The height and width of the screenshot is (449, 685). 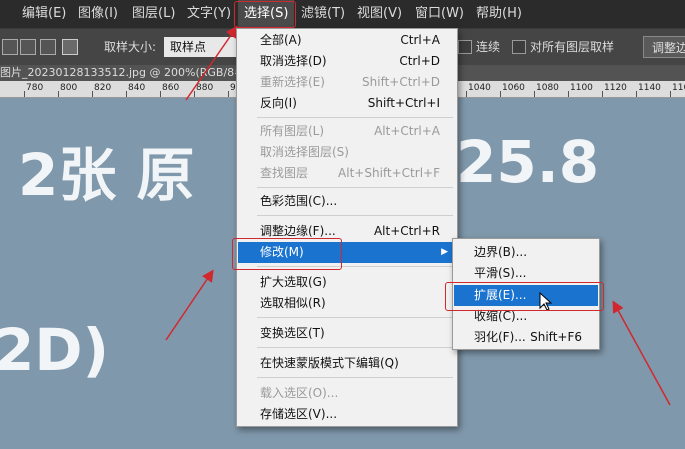 What do you see at coordinates (281, 40) in the screenshot?
I see `menu-item-label: 全部(A)` at bounding box center [281, 40].